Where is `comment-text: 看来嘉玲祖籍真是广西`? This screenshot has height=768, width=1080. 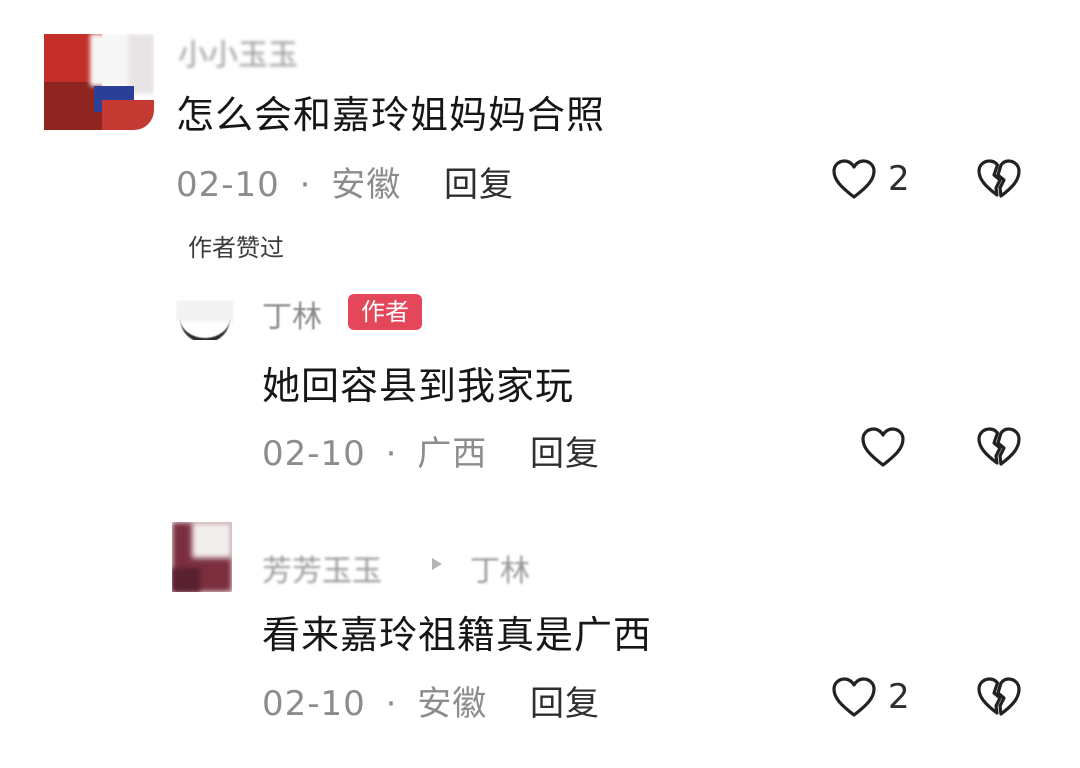
comment-text: 看来嘉玲祖籍真是广西 is located at coordinates (457, 635).